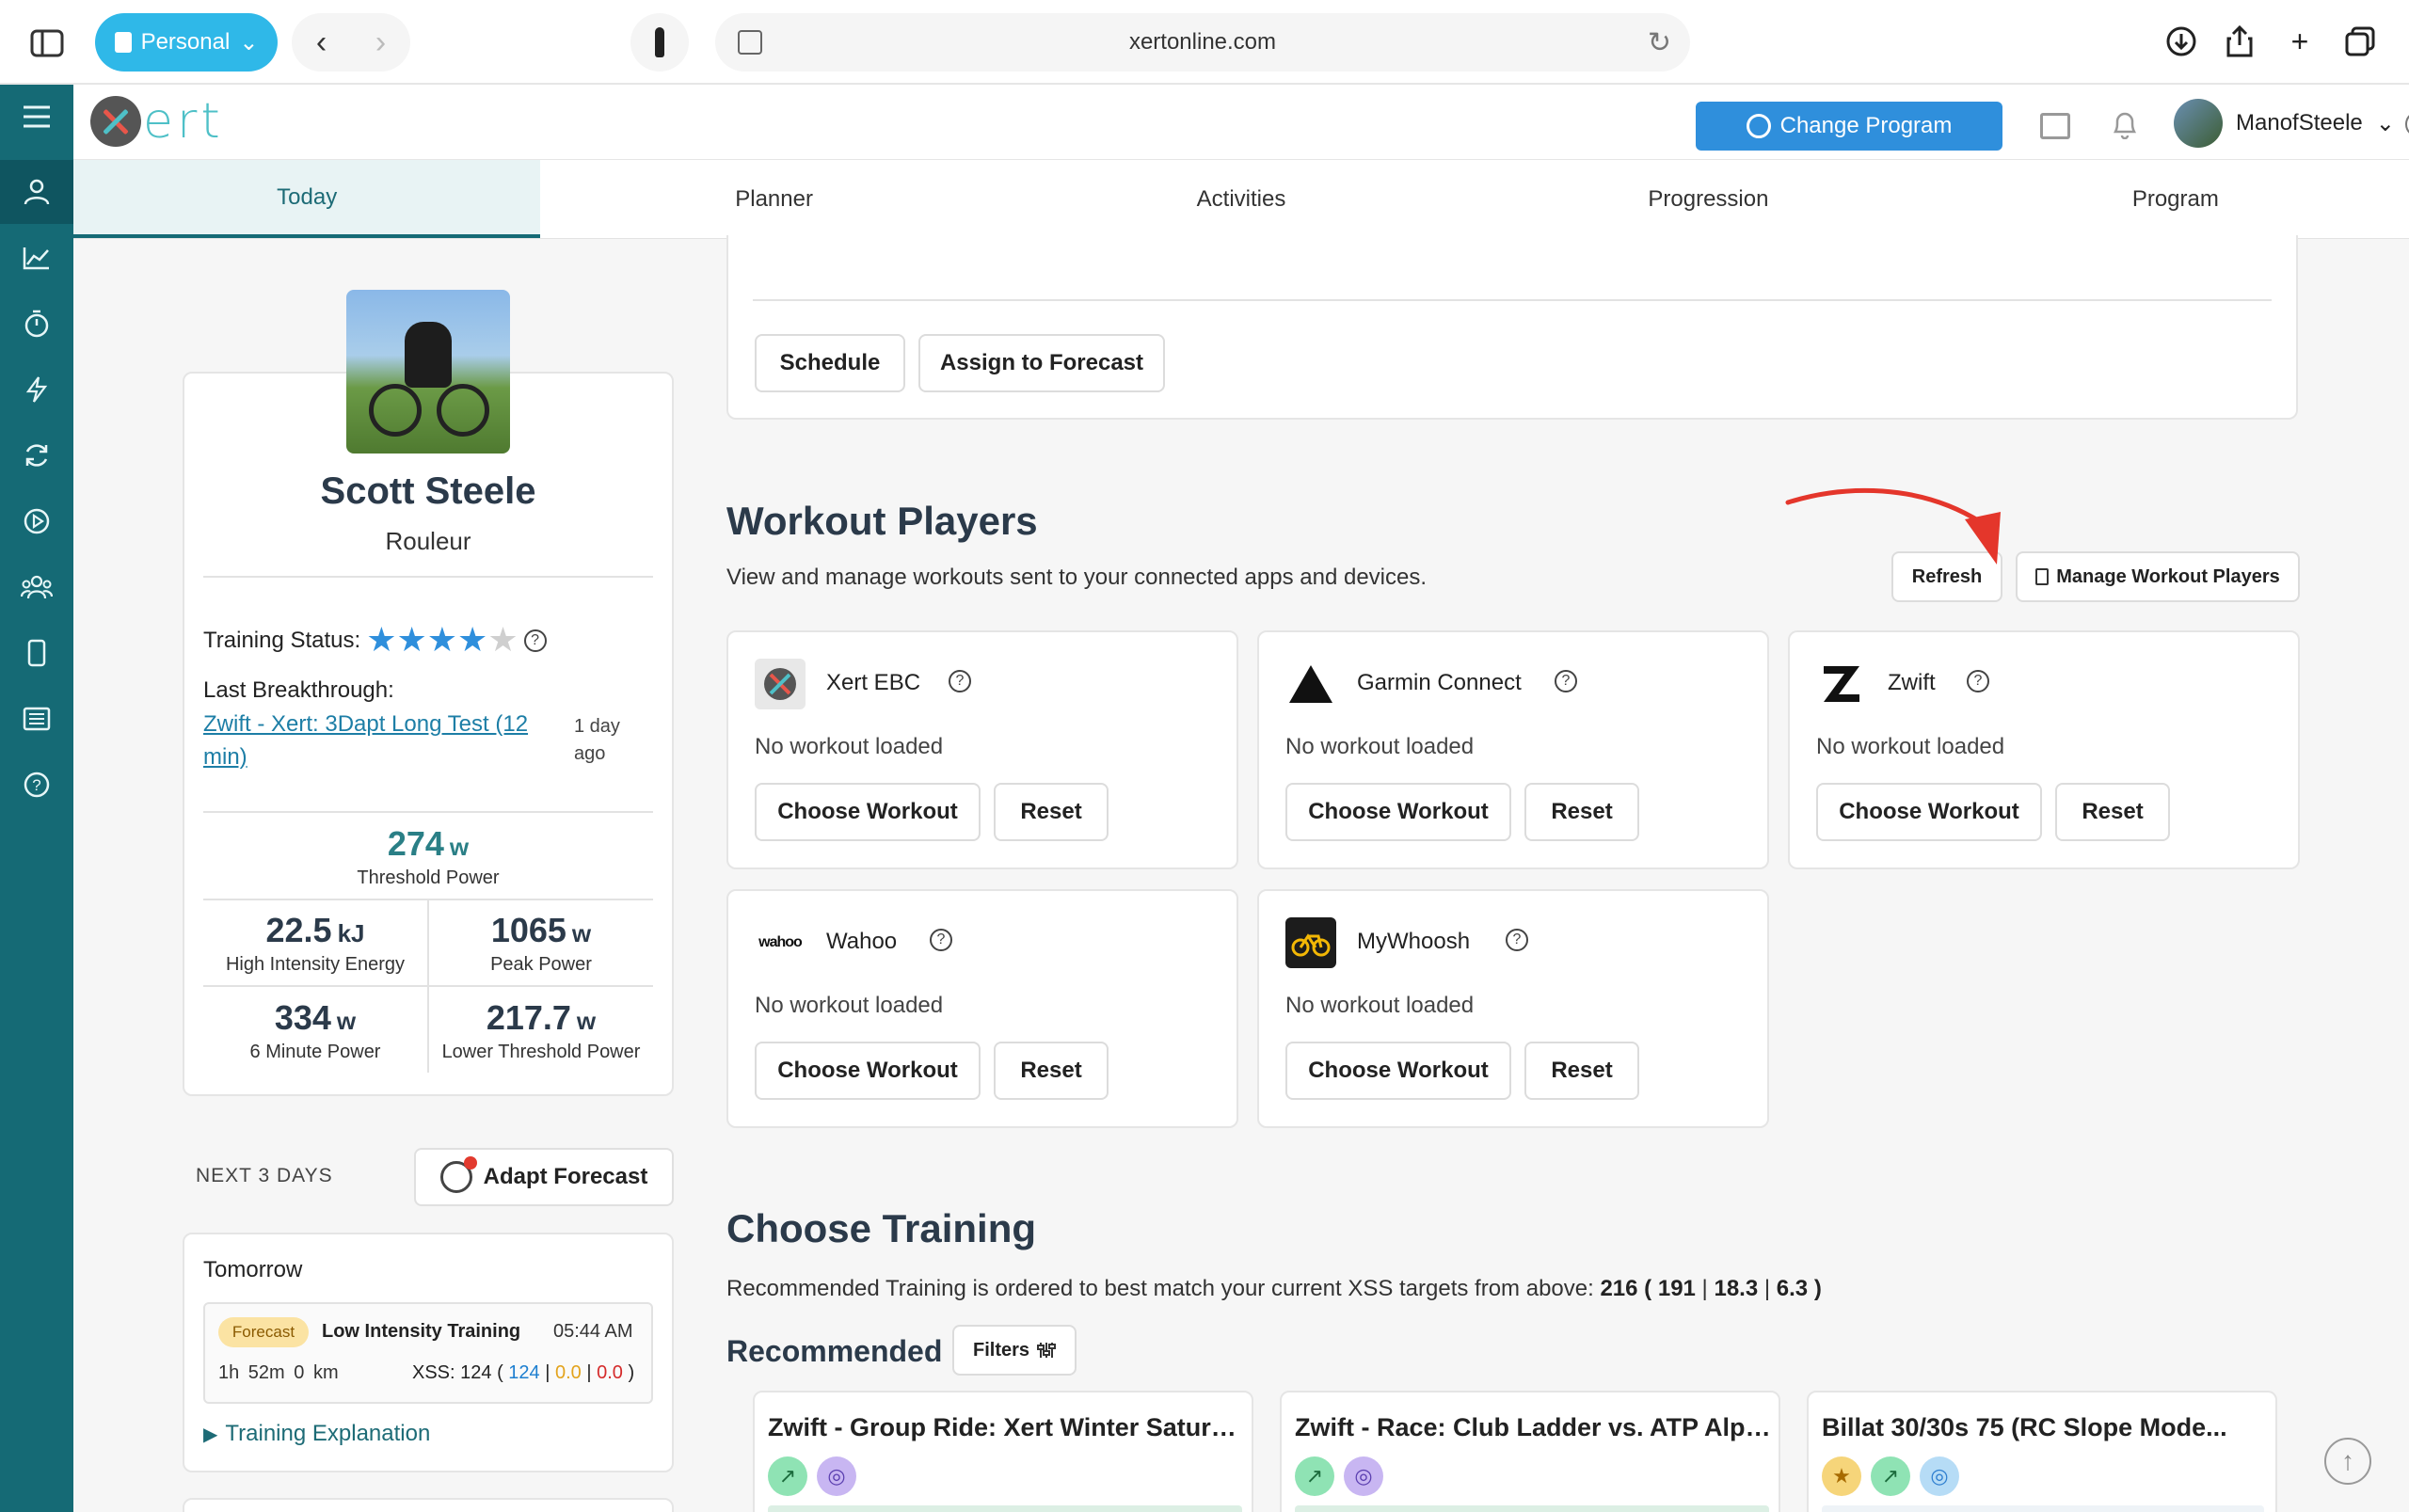 This screenshot has width=2409, height=1512. Describe the element at coordinates (123, 42) in the screenshot. I see `profile-badge-icon` at that location.